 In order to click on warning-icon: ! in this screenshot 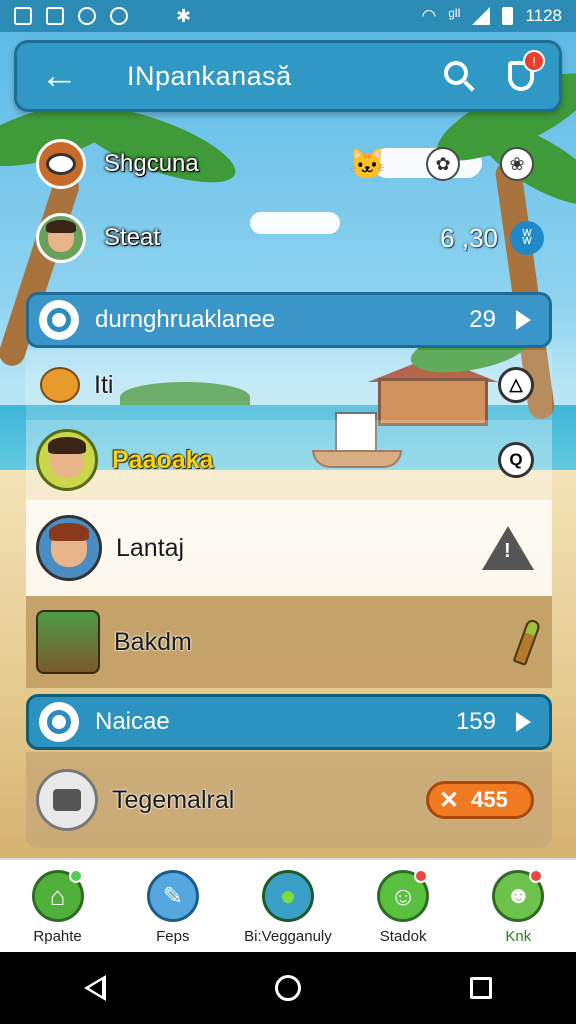, I will do `click(508, 548)`.